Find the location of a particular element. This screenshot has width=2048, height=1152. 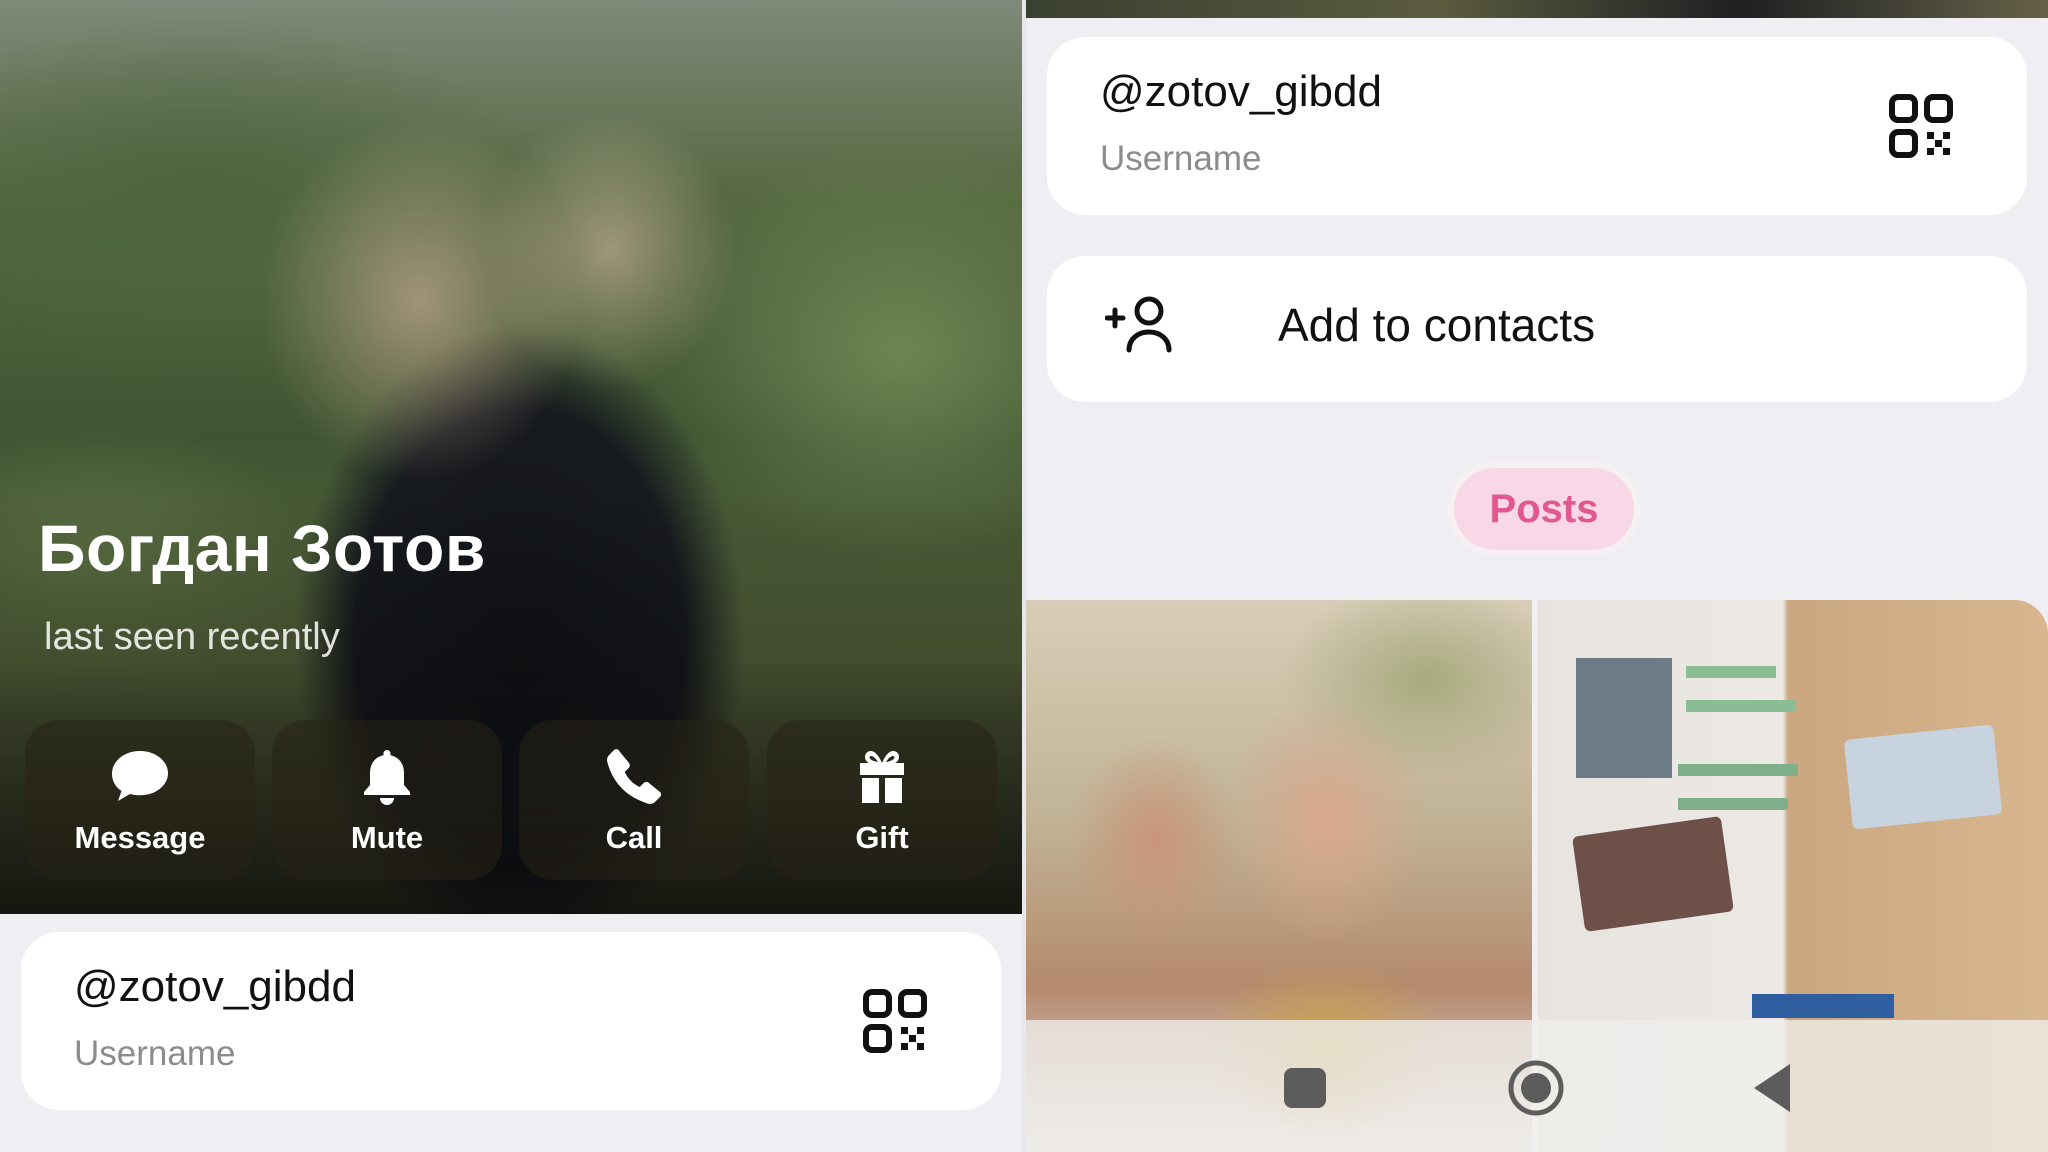

call-label: Call is located at coordinates (634, 837).